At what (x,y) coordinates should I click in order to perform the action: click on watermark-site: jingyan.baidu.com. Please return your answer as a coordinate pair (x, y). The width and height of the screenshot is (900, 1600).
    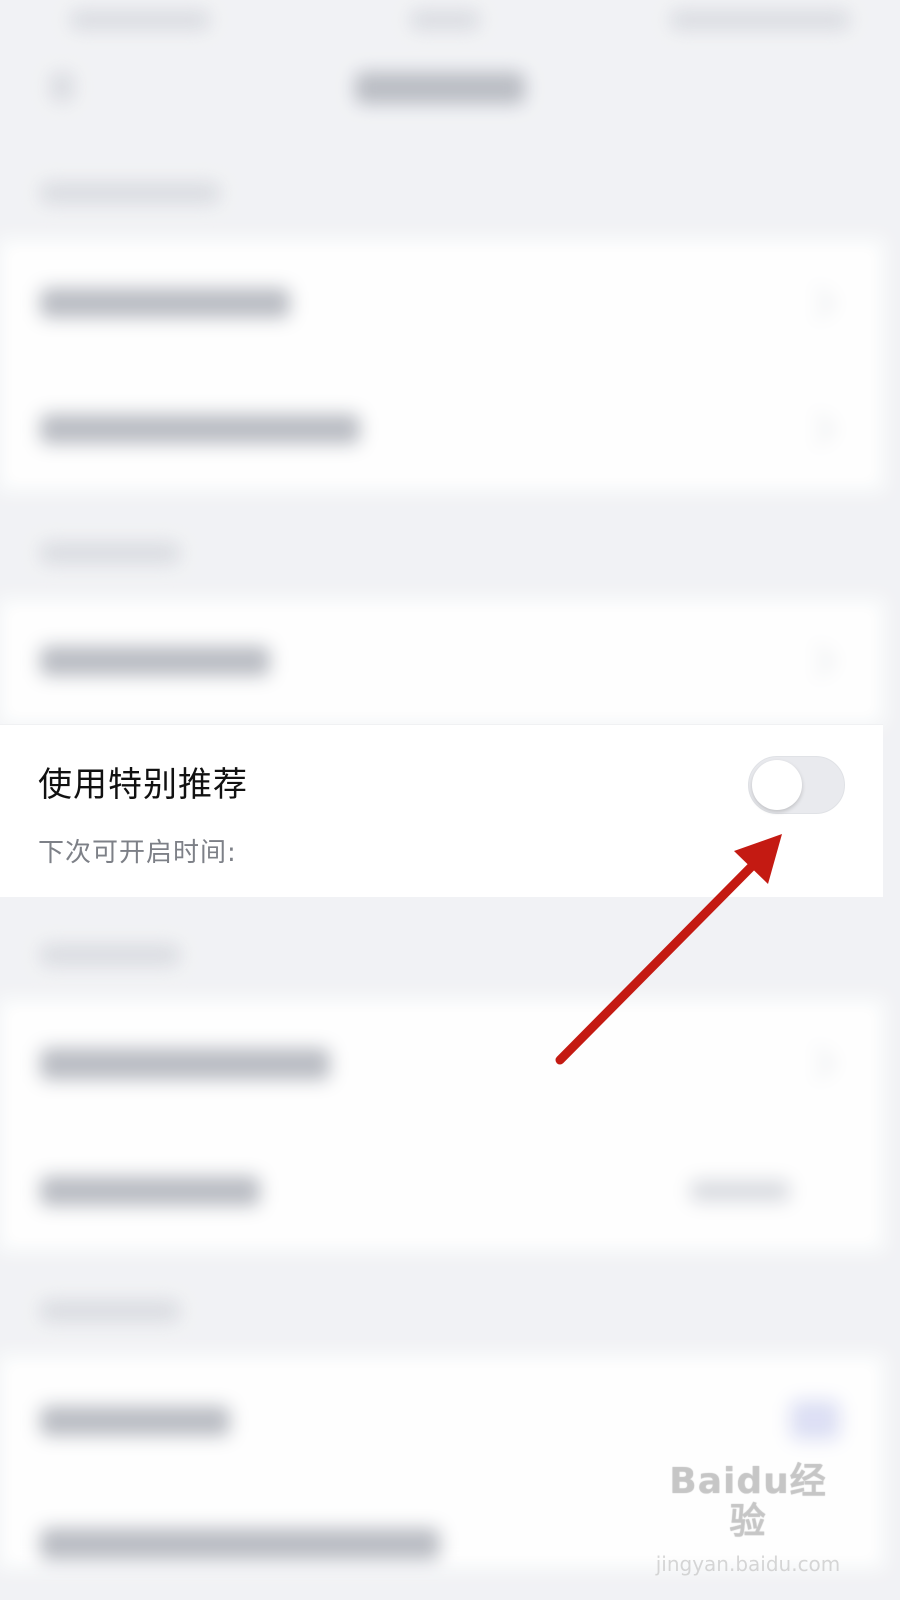
    Looking at the image, I should click on (748, 1564).